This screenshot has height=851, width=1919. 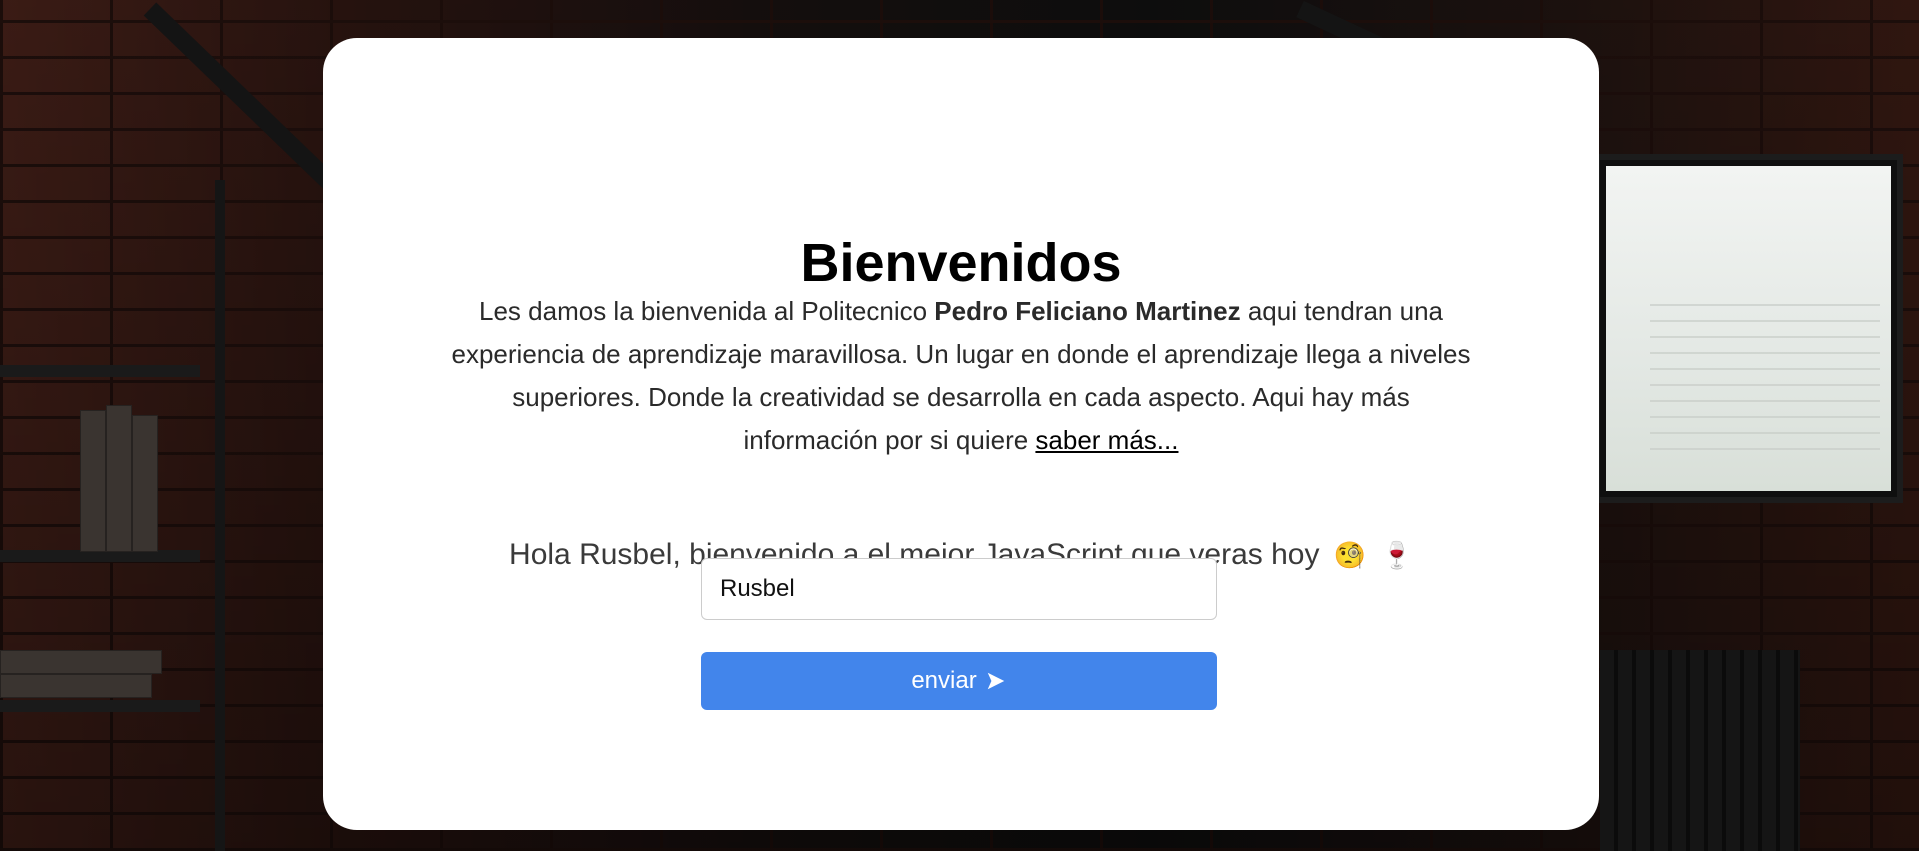 What do you see at coordinates (961, 263) in the screenshot?
I see `page-title: Bienvenidos` at bounding box center [961, 263].